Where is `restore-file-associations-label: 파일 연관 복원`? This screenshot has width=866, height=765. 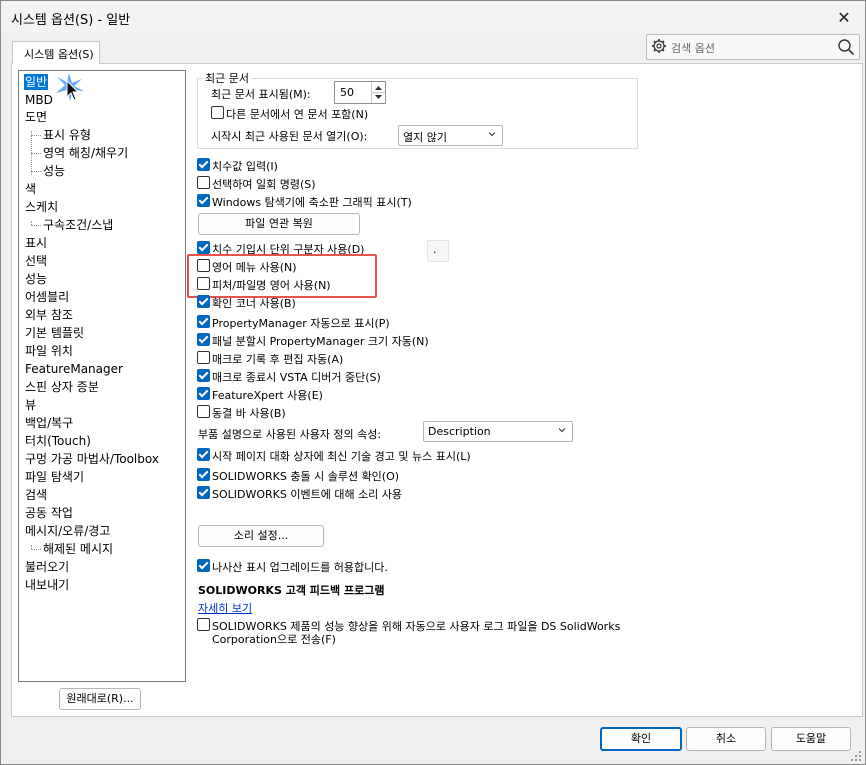
restore-file-associations-label: 파일 연관 복원 is located at coordinates (279, 223).